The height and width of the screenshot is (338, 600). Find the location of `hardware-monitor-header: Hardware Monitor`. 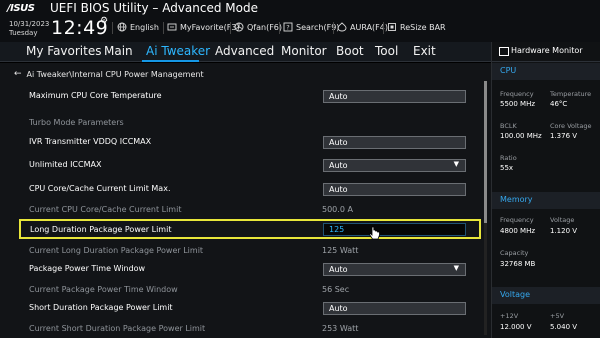

hardware-monitor-header: Hardware Monitor is located at coordinates (546, 52).